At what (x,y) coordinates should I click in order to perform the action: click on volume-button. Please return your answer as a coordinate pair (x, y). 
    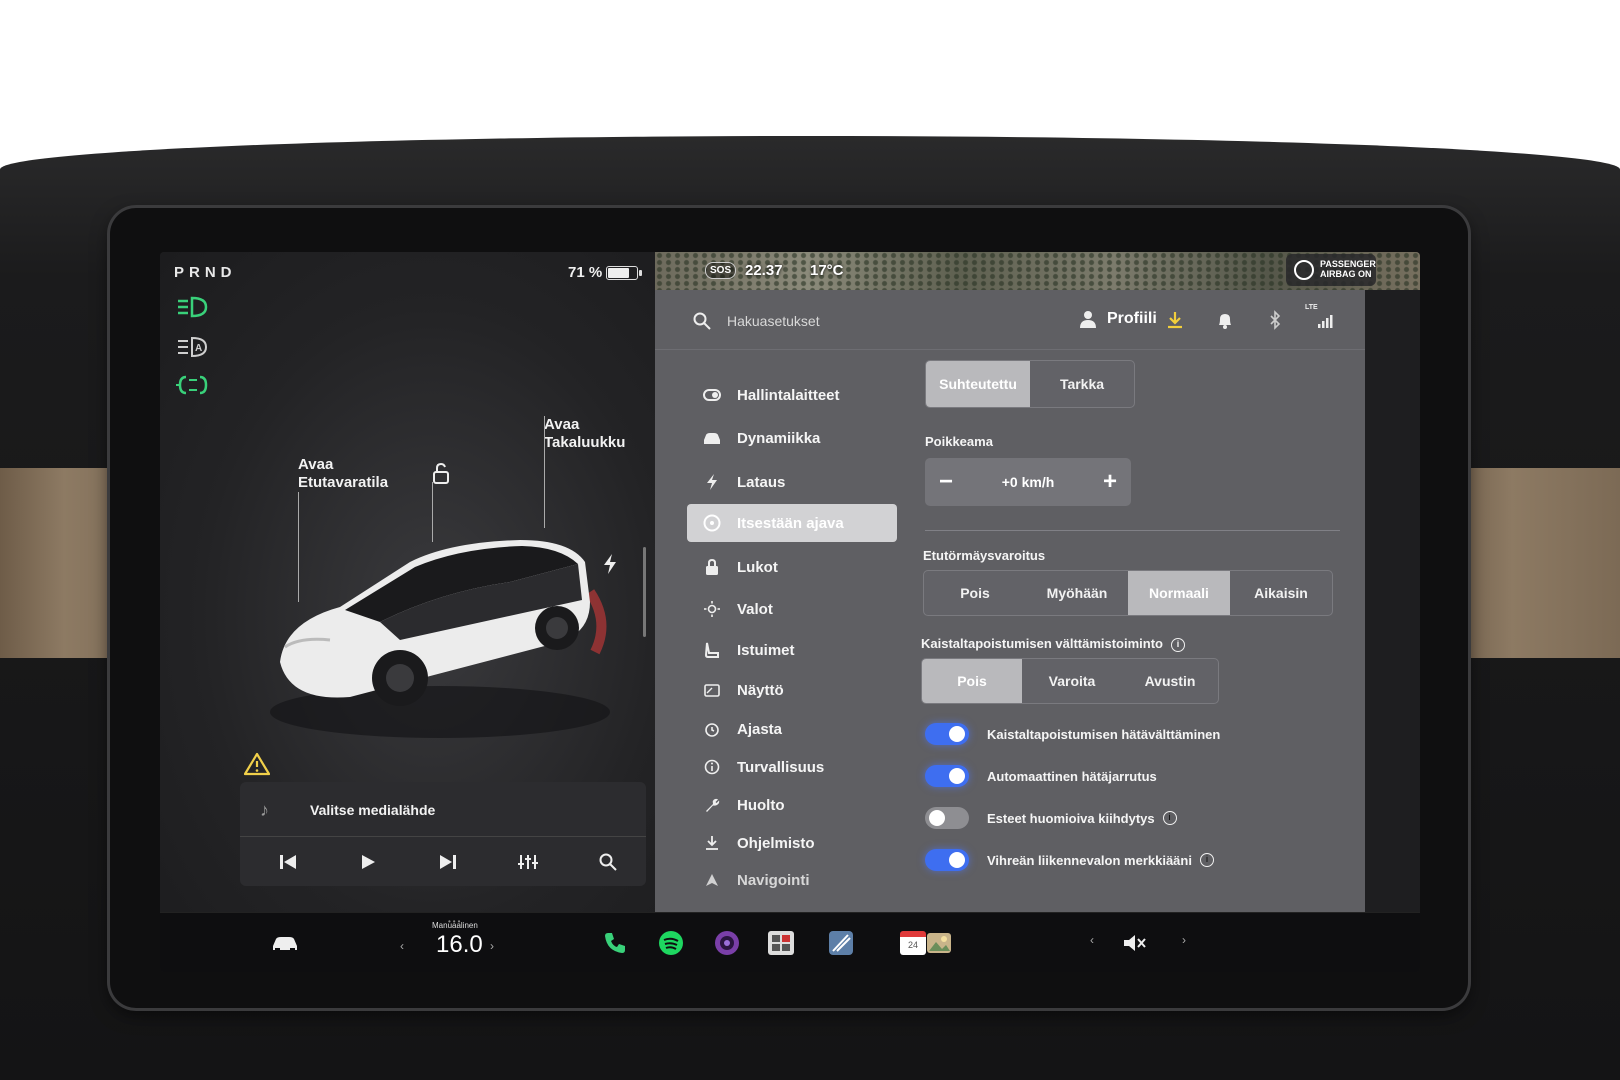
    Looking at the image, I should click on (1135, 943).